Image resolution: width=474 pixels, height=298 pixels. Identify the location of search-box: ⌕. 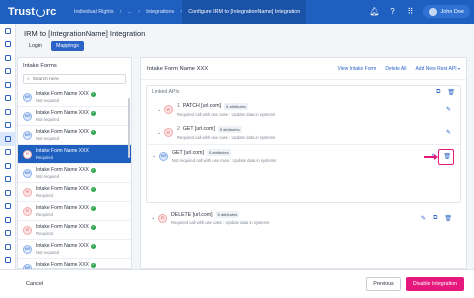
(74, 79).